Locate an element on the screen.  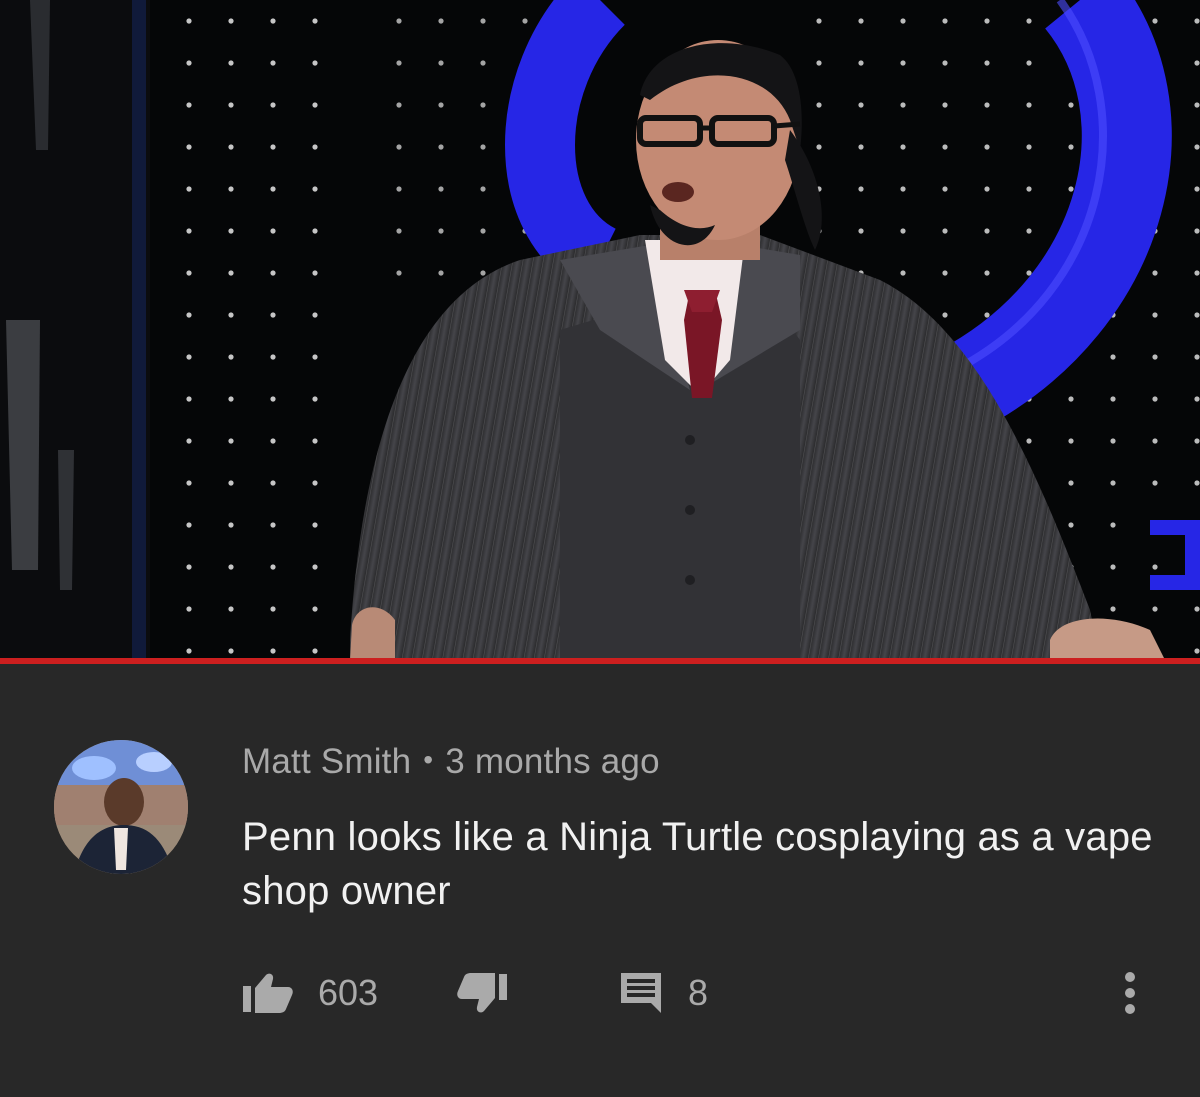
like-count: 603 is located at coordinates (348, 992).